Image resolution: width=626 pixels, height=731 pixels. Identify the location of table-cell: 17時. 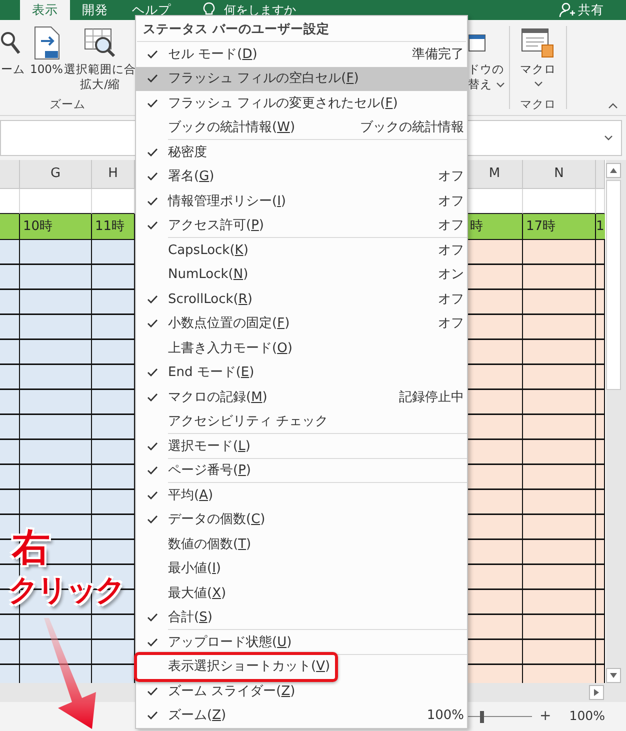
(559, 227).